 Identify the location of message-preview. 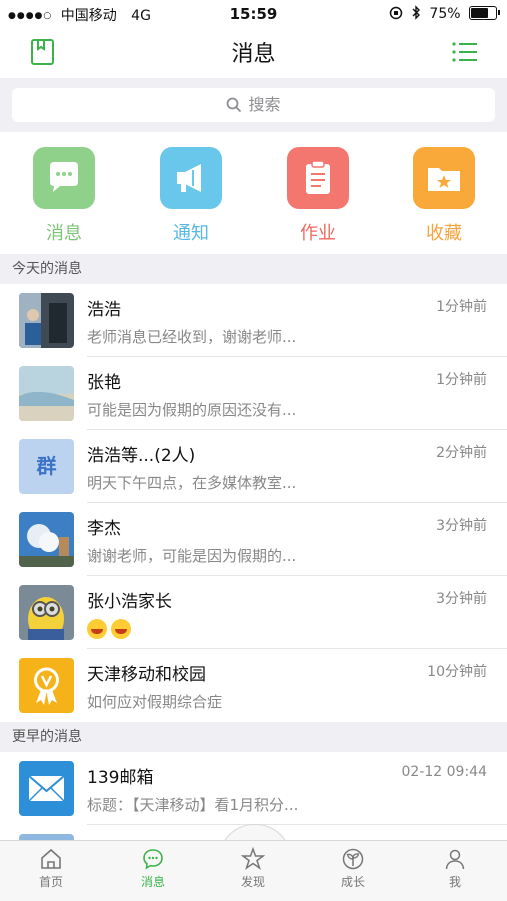
(111, 629).